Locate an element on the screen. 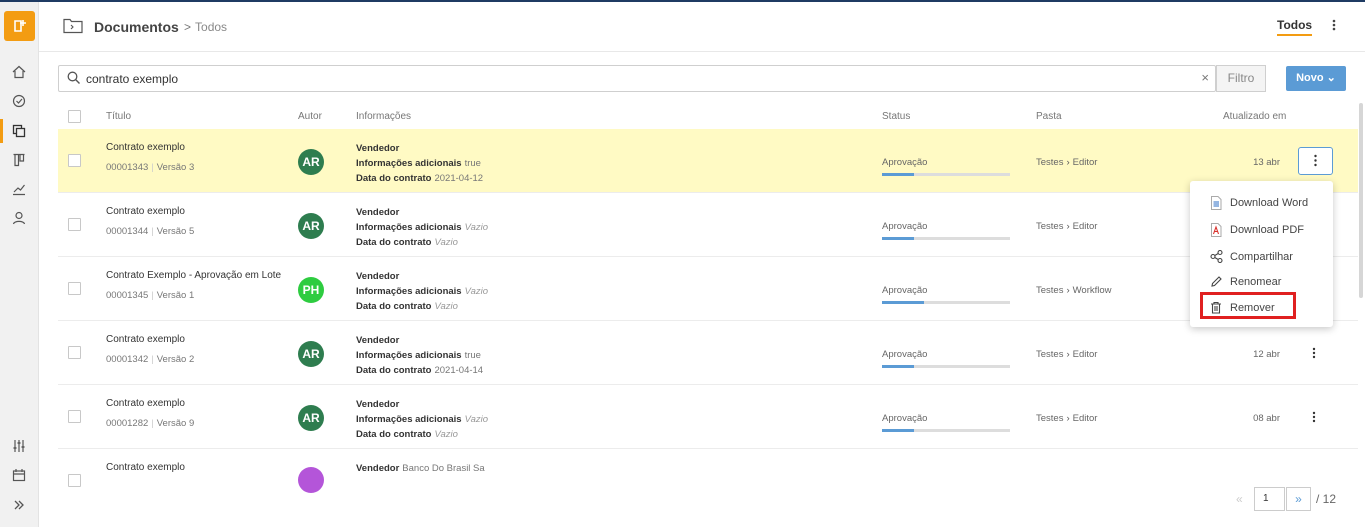 The image size is (1365, 527). home-icon is located at coordinates (19, 72).